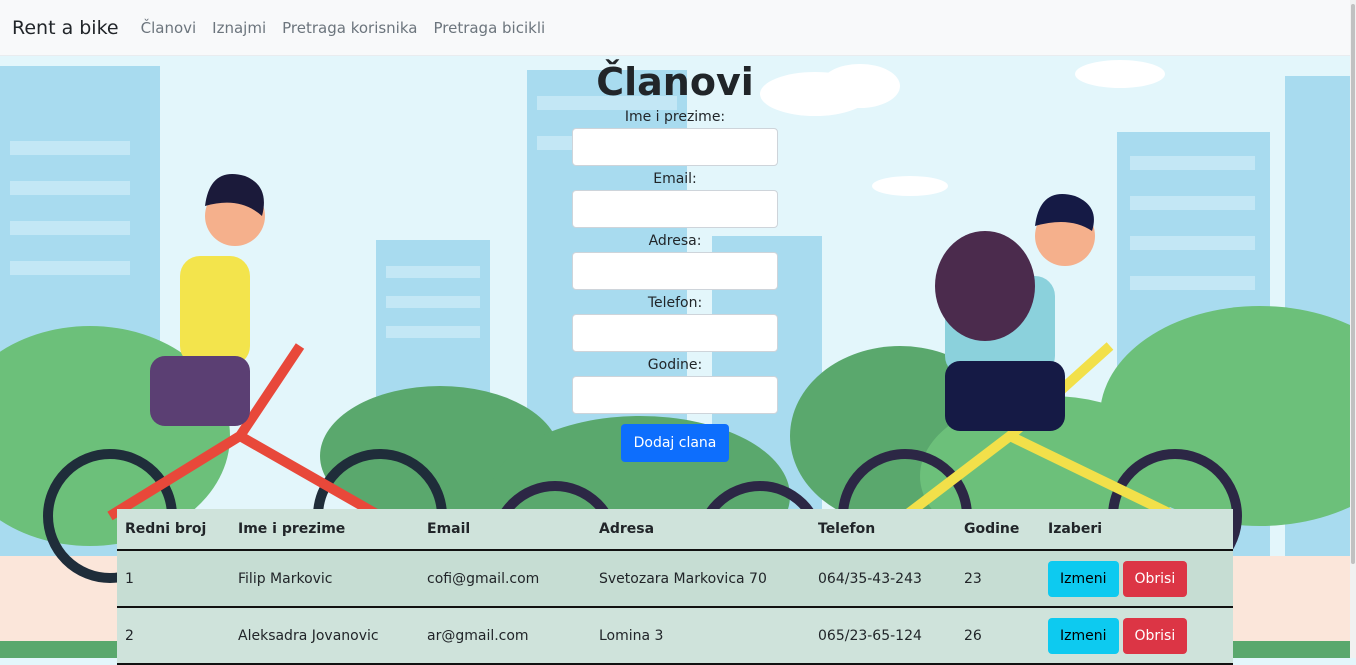  What do you see at coordinates (324, 636) in the screenshot?
I see `cell-ime-prezime: Aleksadra Jovanovic` at bounding box center [324, 636].